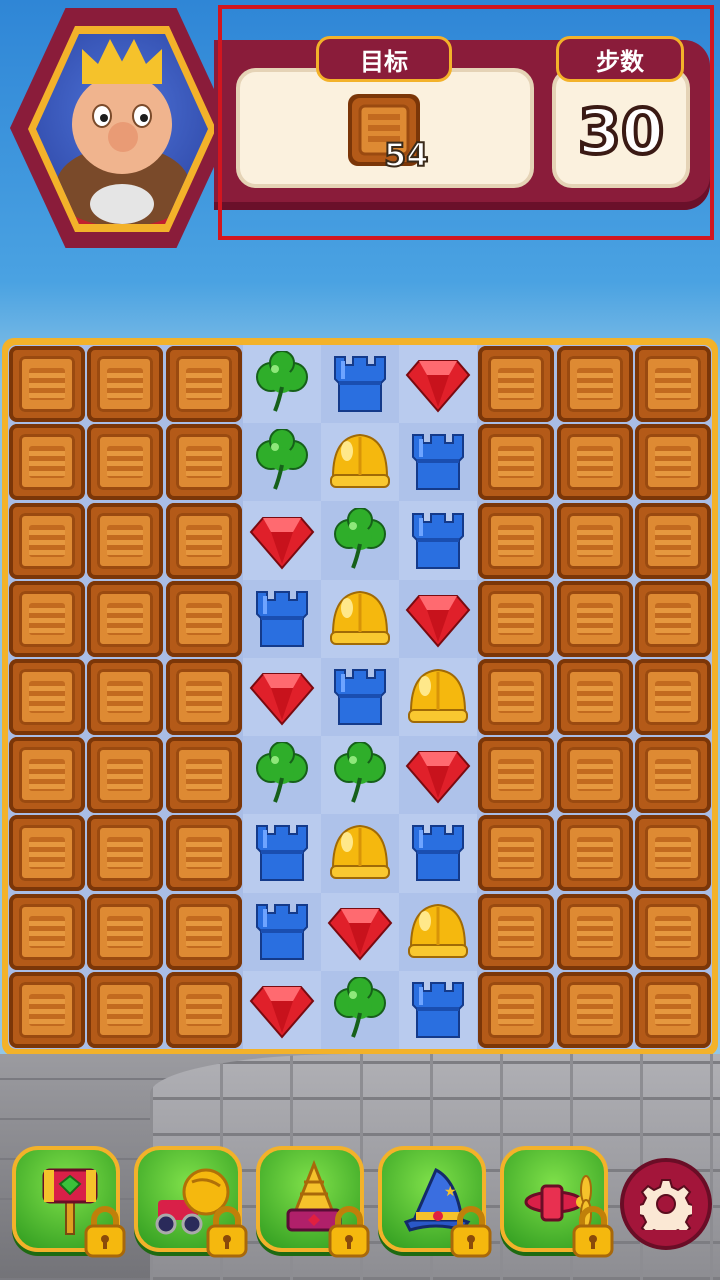  What do you see at coordinates (313, 1202) in the screenshot?
I see `booster-cannon` at bounding box center [313, 1202].